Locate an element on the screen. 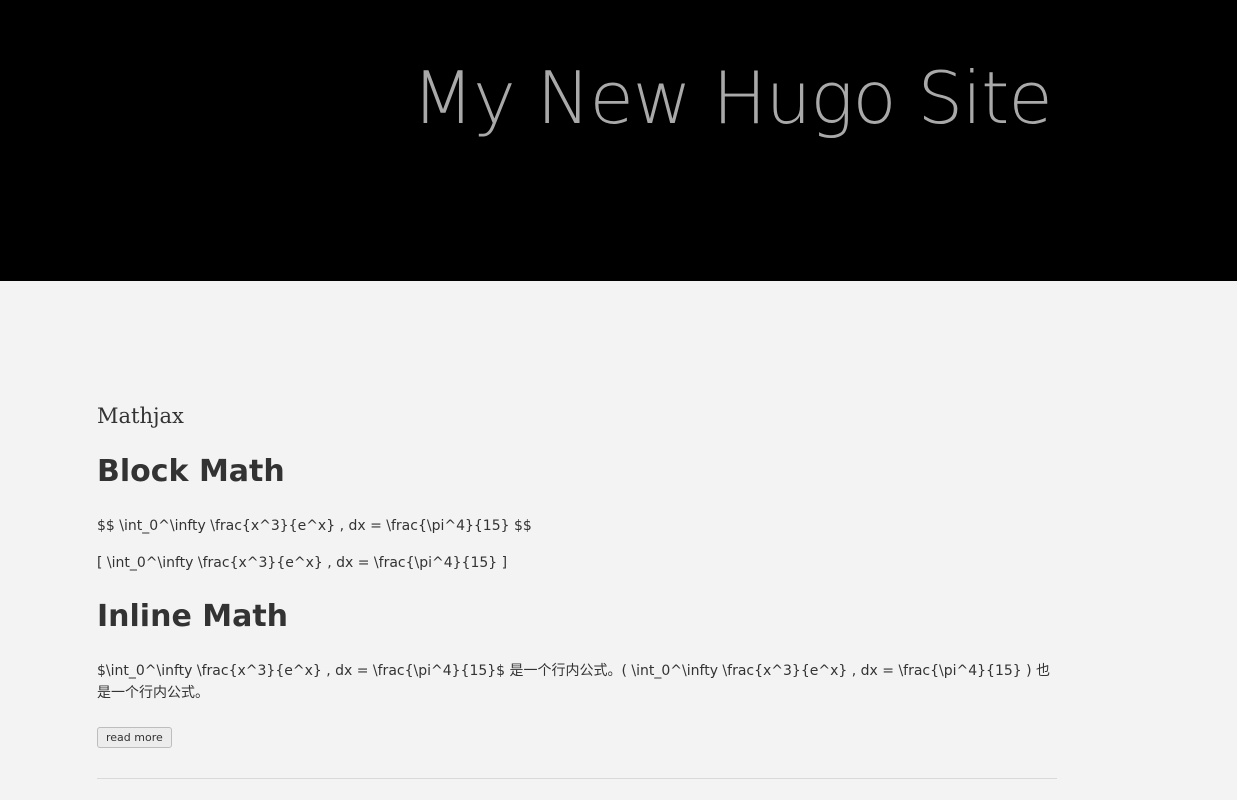  site-title: My New Hugo Site is located at coordinates (732, 98).